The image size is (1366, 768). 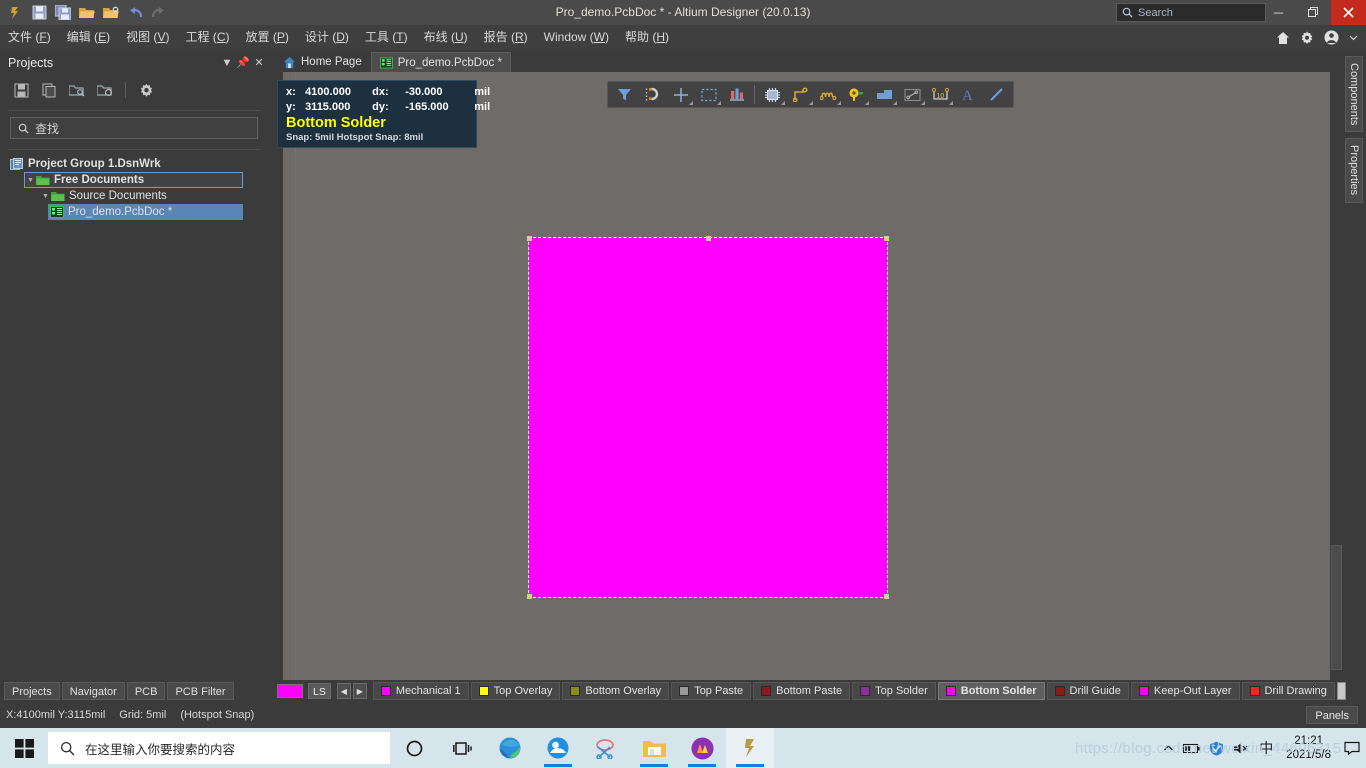 I want to click on close-project-folder-icon, so click(x=105, y=90).